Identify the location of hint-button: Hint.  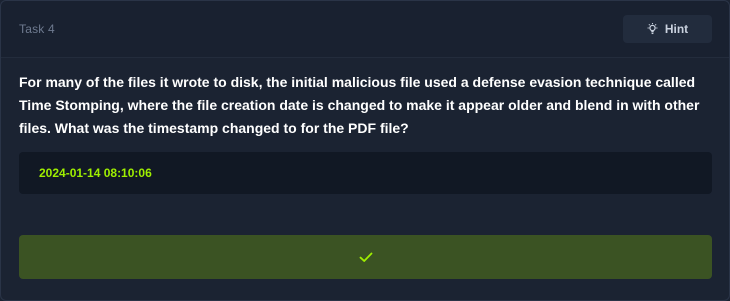
(667, 29).